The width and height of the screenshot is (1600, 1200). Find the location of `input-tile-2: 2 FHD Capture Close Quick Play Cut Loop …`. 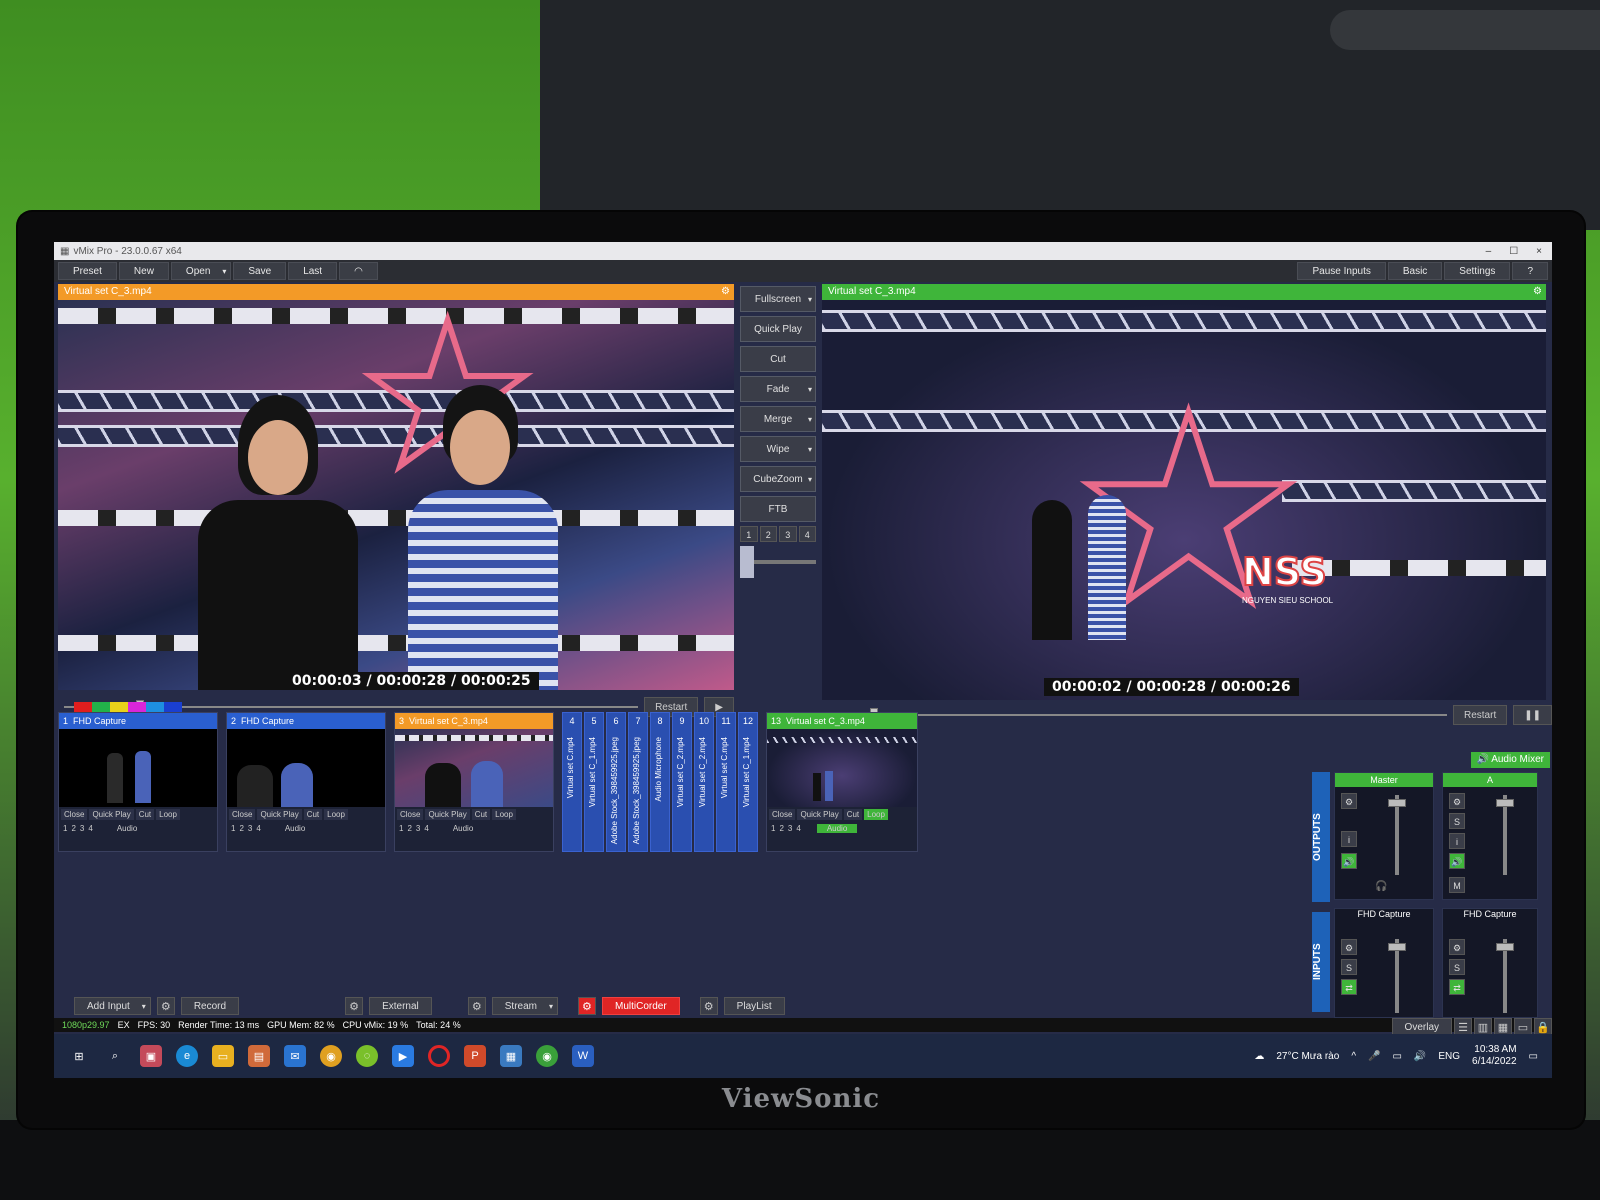

input-tile-2: 2 FHD Capture Close Quick Play Cut Loop … is located at coordinates (306, 782).